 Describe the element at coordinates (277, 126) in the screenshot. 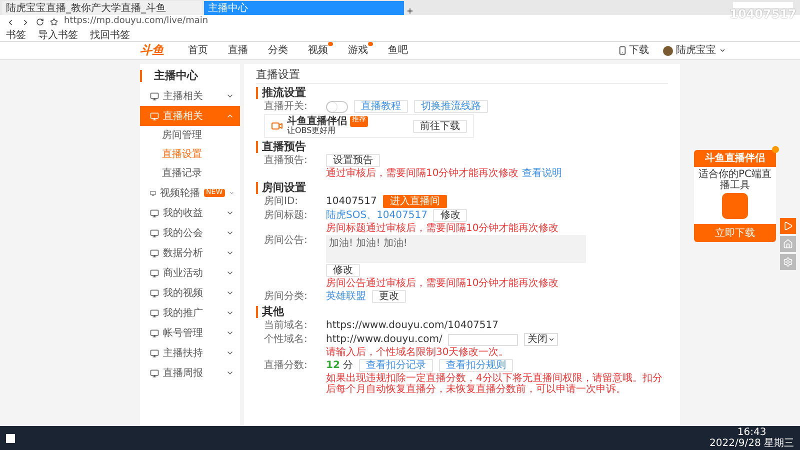

I see `camera-icon` at that location.